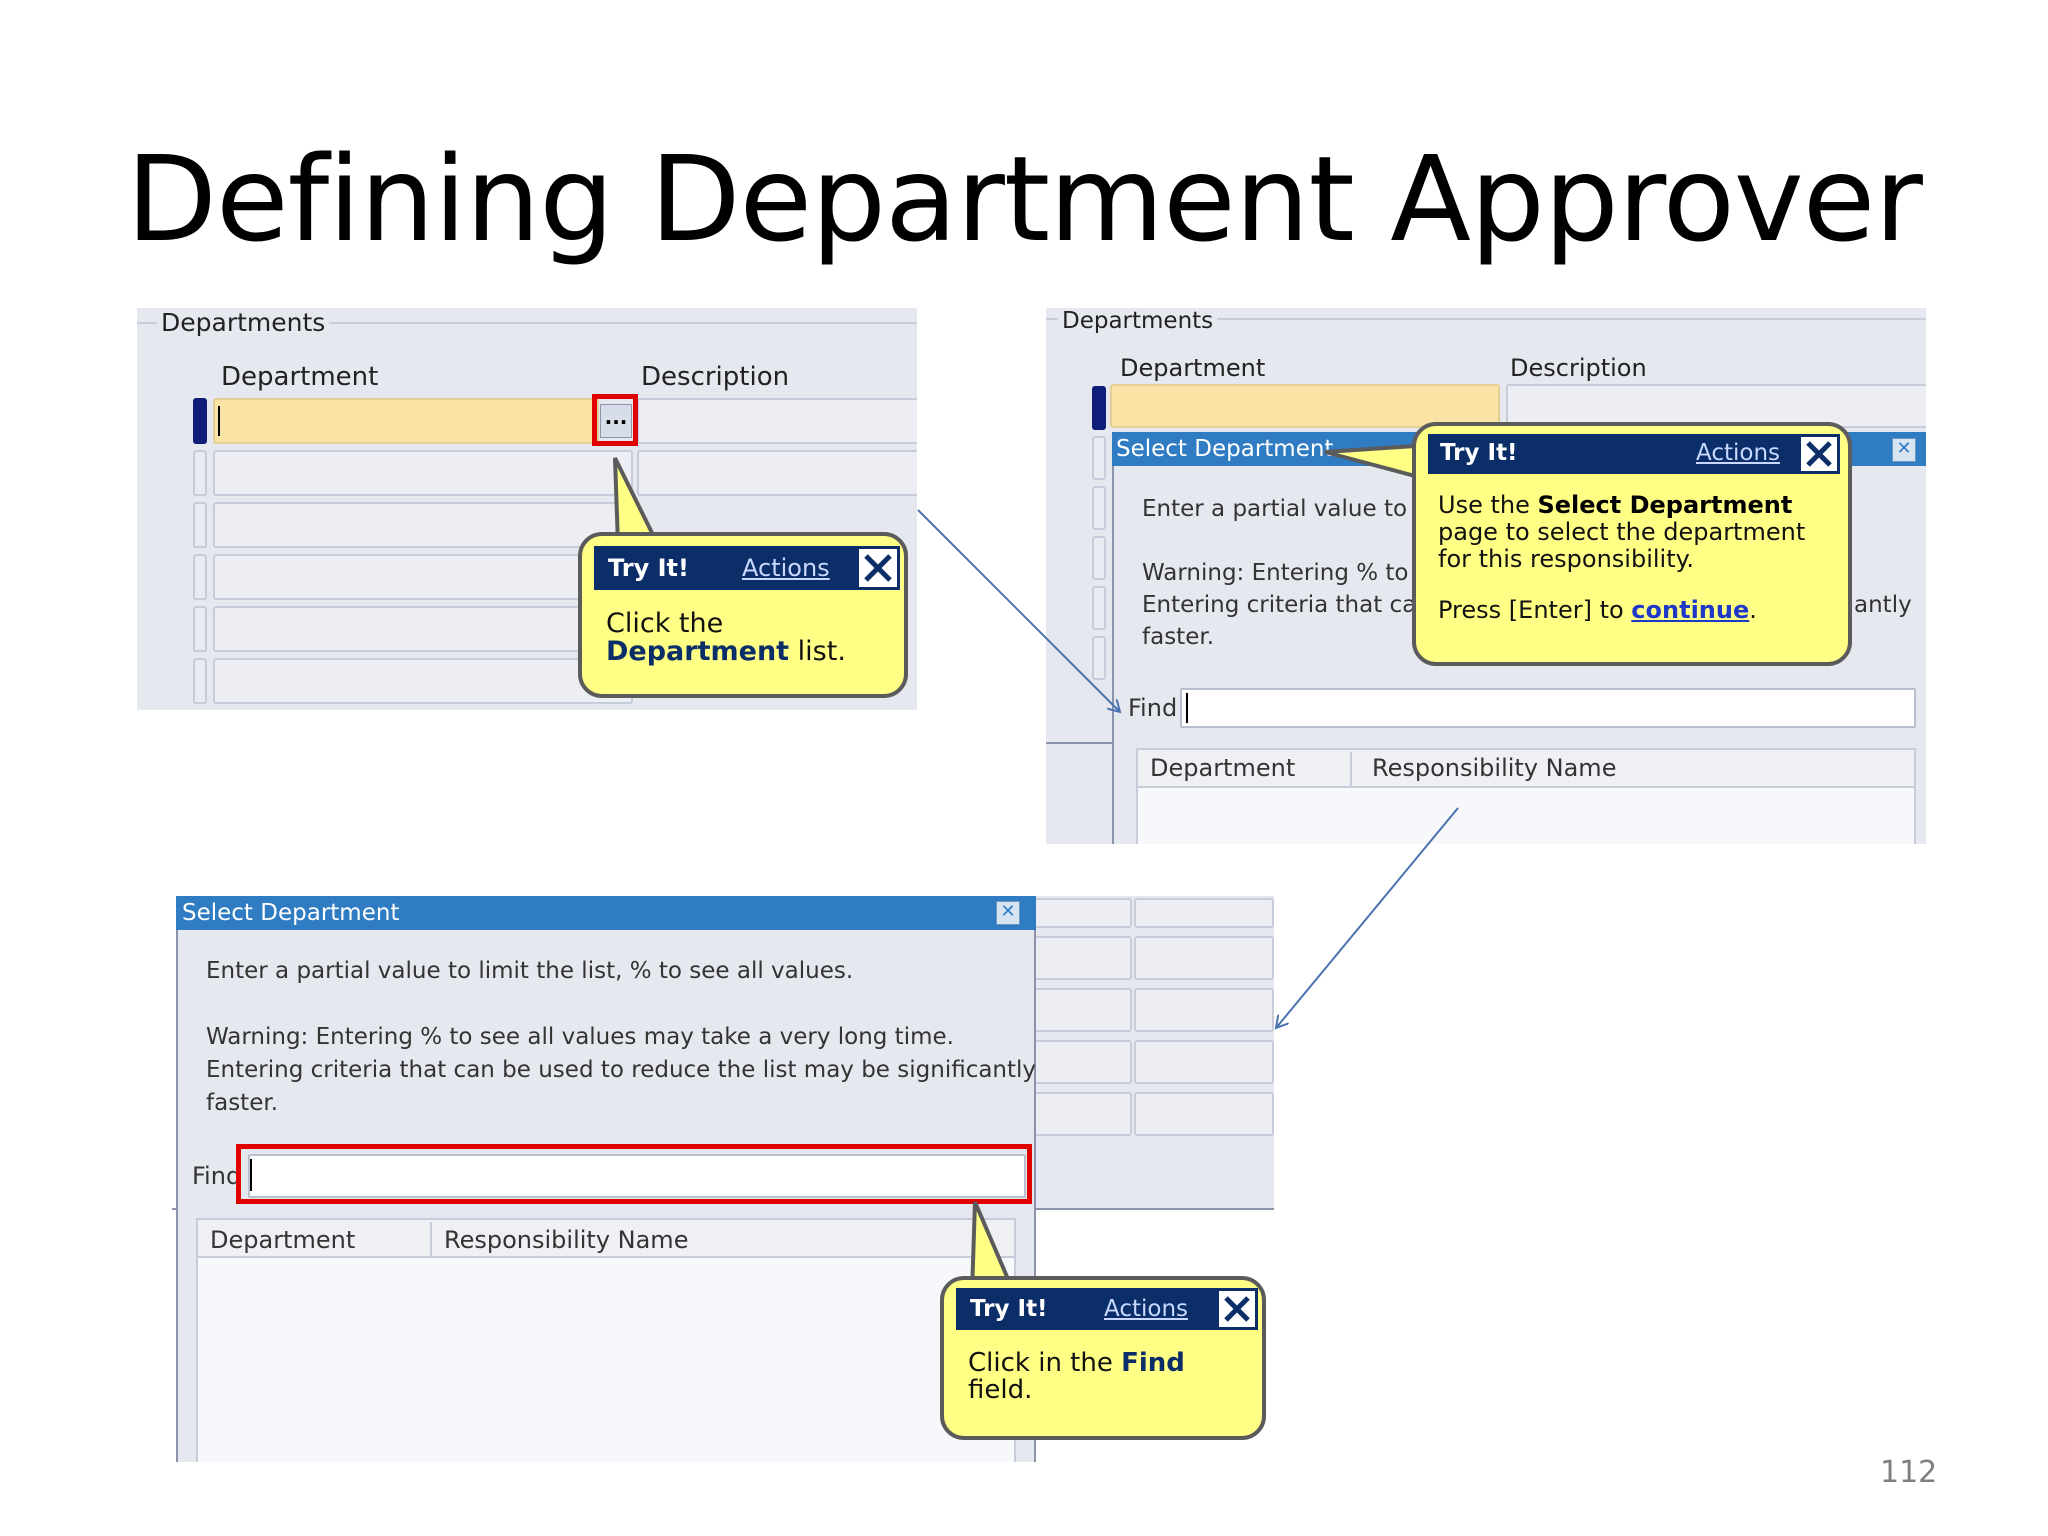 This screenshot has height=1536, width=2048. I want to click on slide-page-number: 112, so click(1909, 1472).